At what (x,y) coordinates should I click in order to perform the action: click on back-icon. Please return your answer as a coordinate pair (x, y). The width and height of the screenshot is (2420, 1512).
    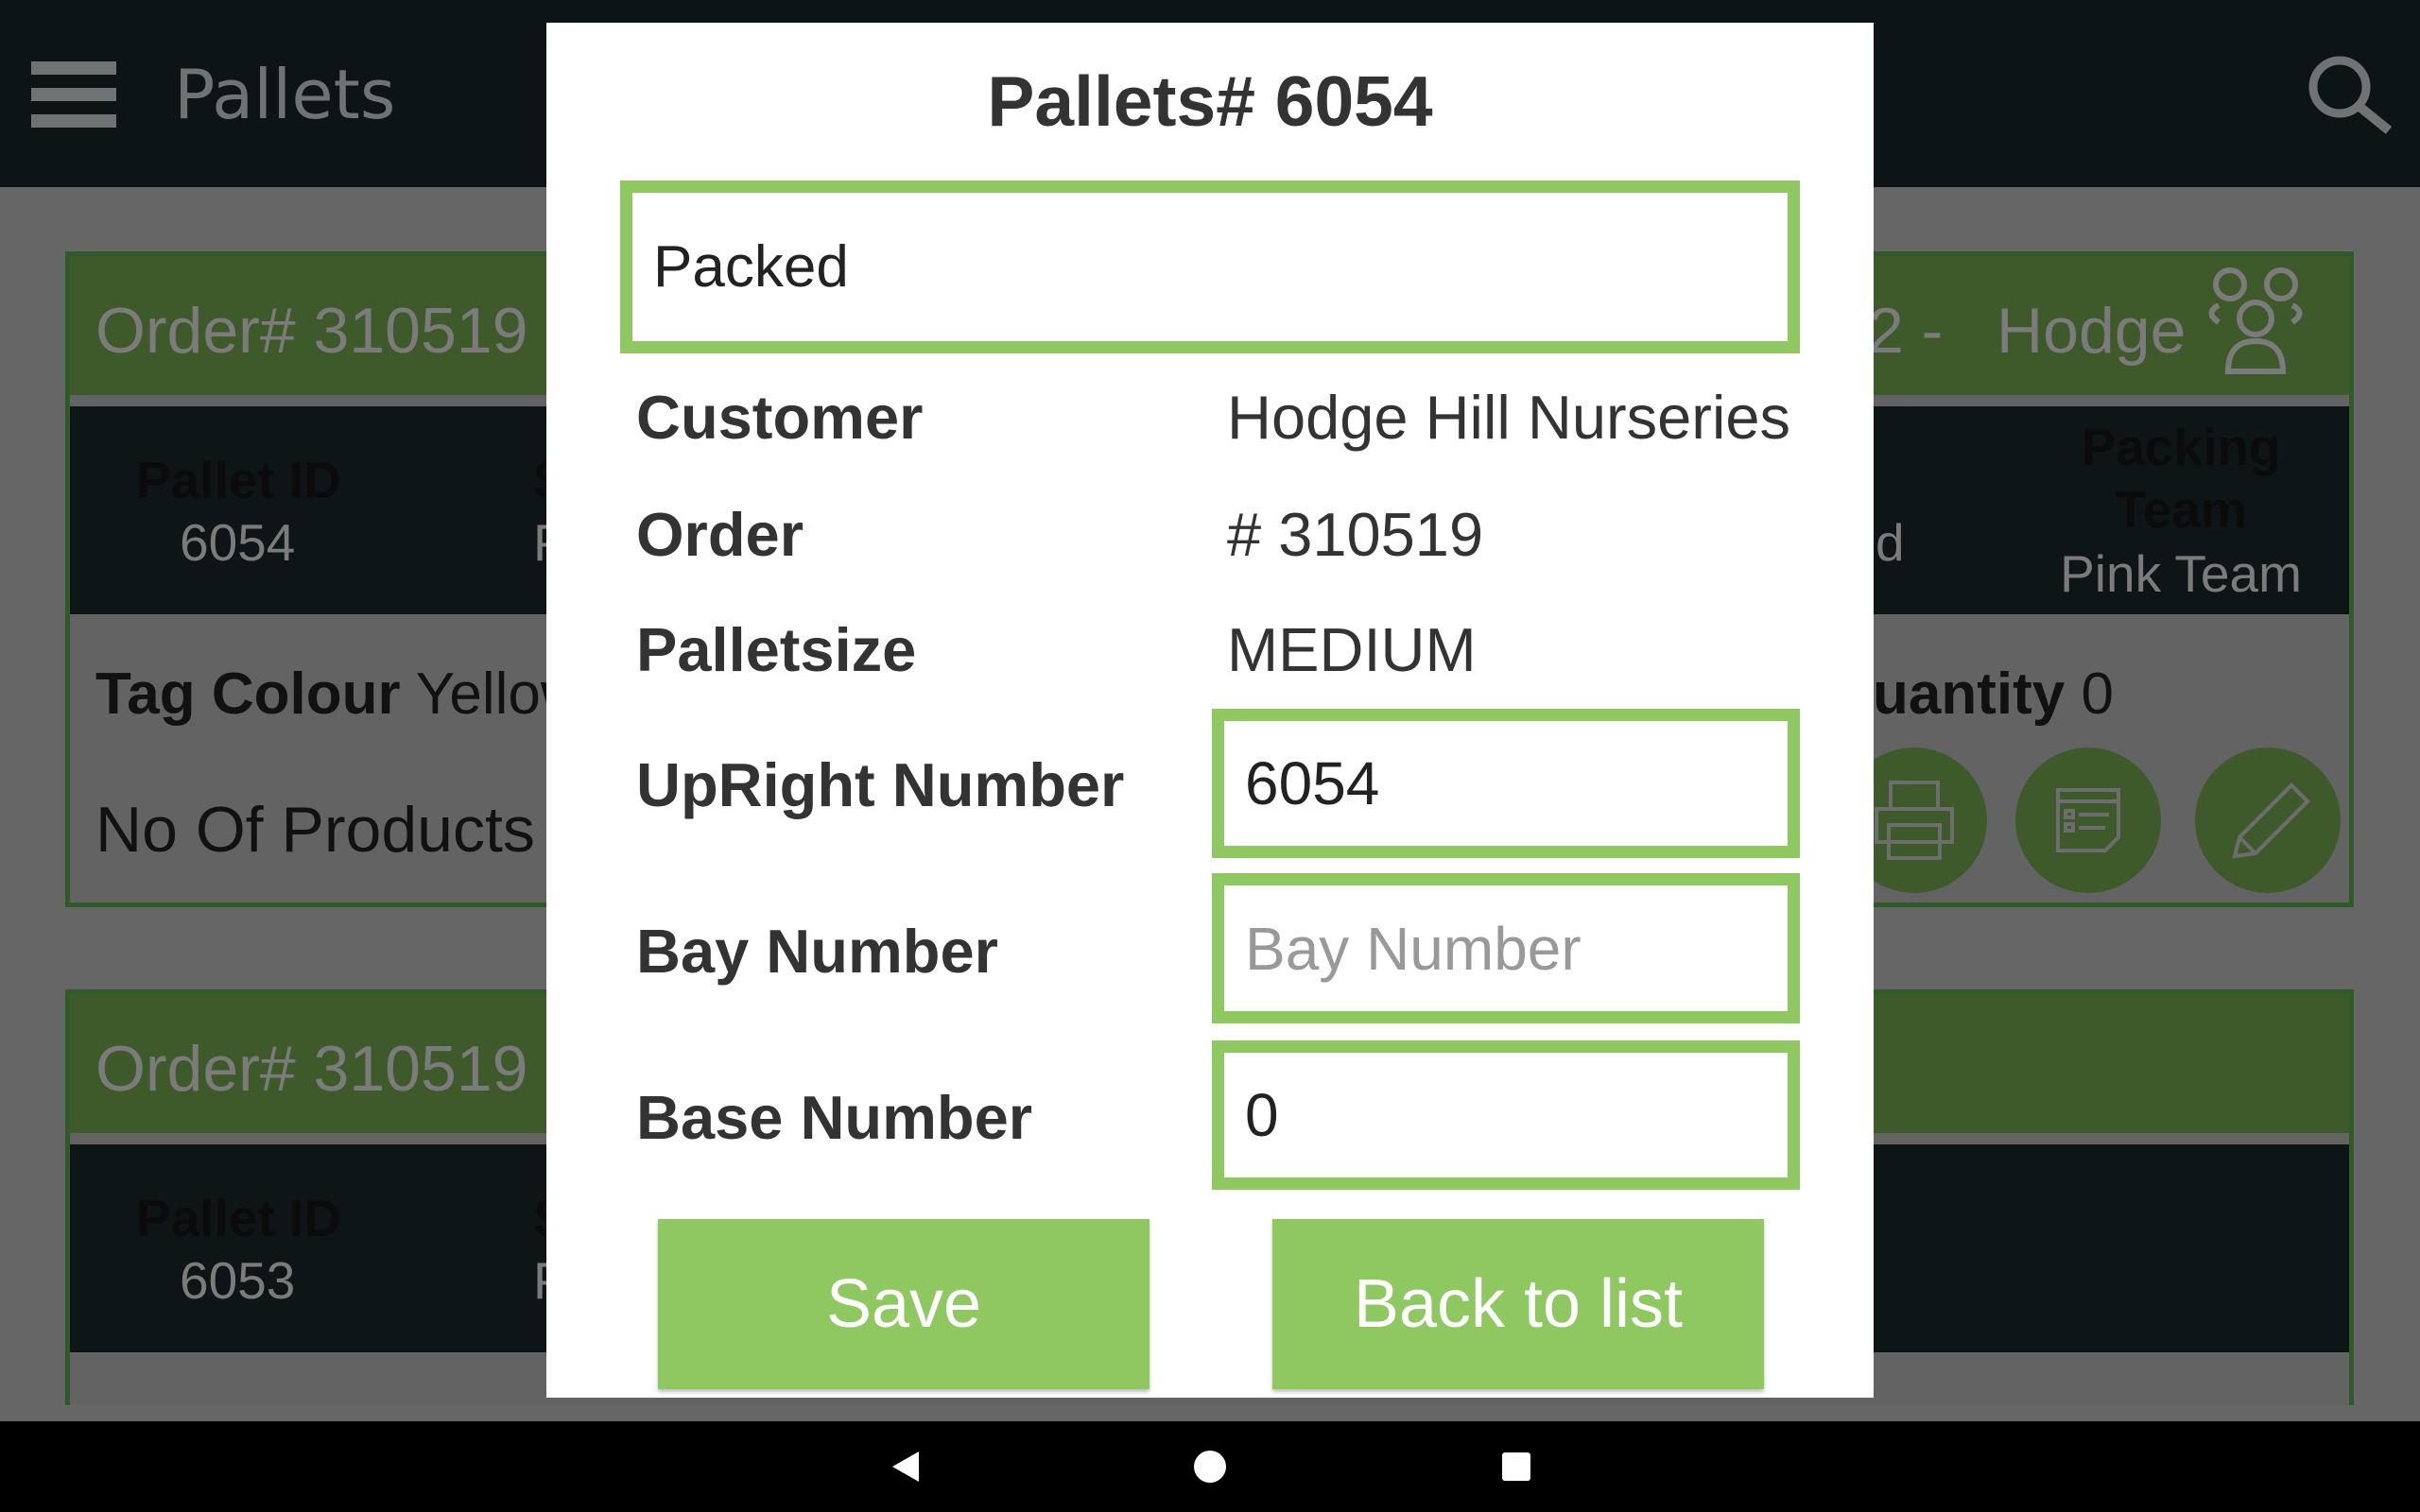
    Looking at the image, I should click on (906, 1467).